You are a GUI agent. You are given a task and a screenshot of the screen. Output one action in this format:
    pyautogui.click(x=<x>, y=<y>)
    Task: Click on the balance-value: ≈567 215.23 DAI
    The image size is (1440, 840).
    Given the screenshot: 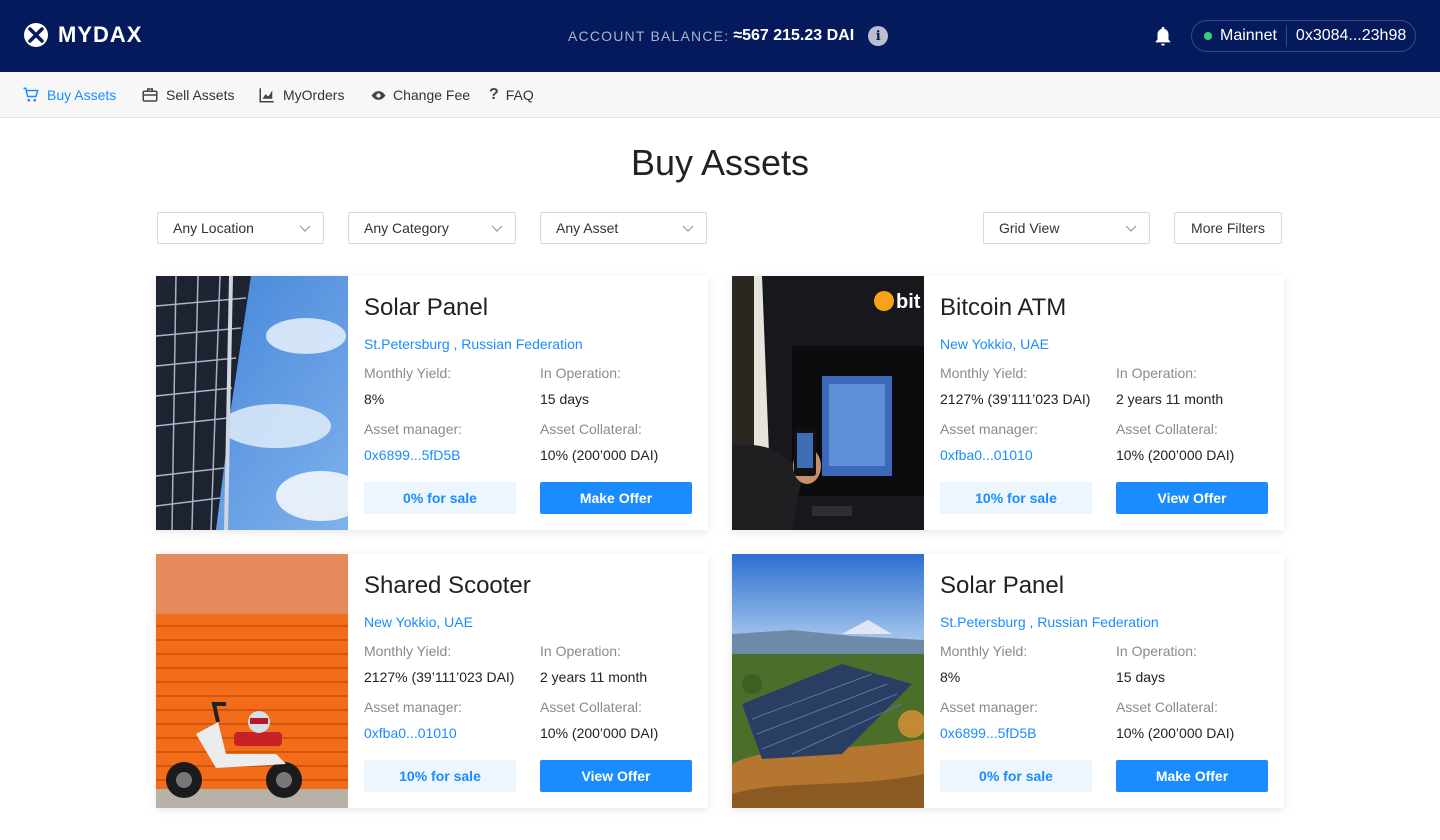 What is the action you would take?
    pyautogui.click(x=794, y=35)
    